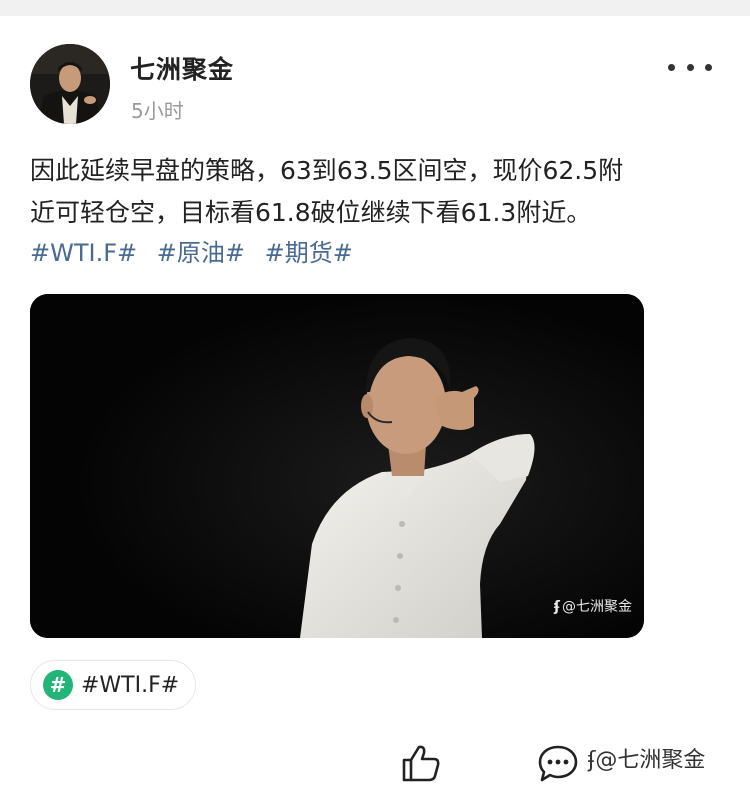 Image resolution: width=750 pixels, height=800 pixels. I want to click on hashtag-icon: #, so click(58, 685).